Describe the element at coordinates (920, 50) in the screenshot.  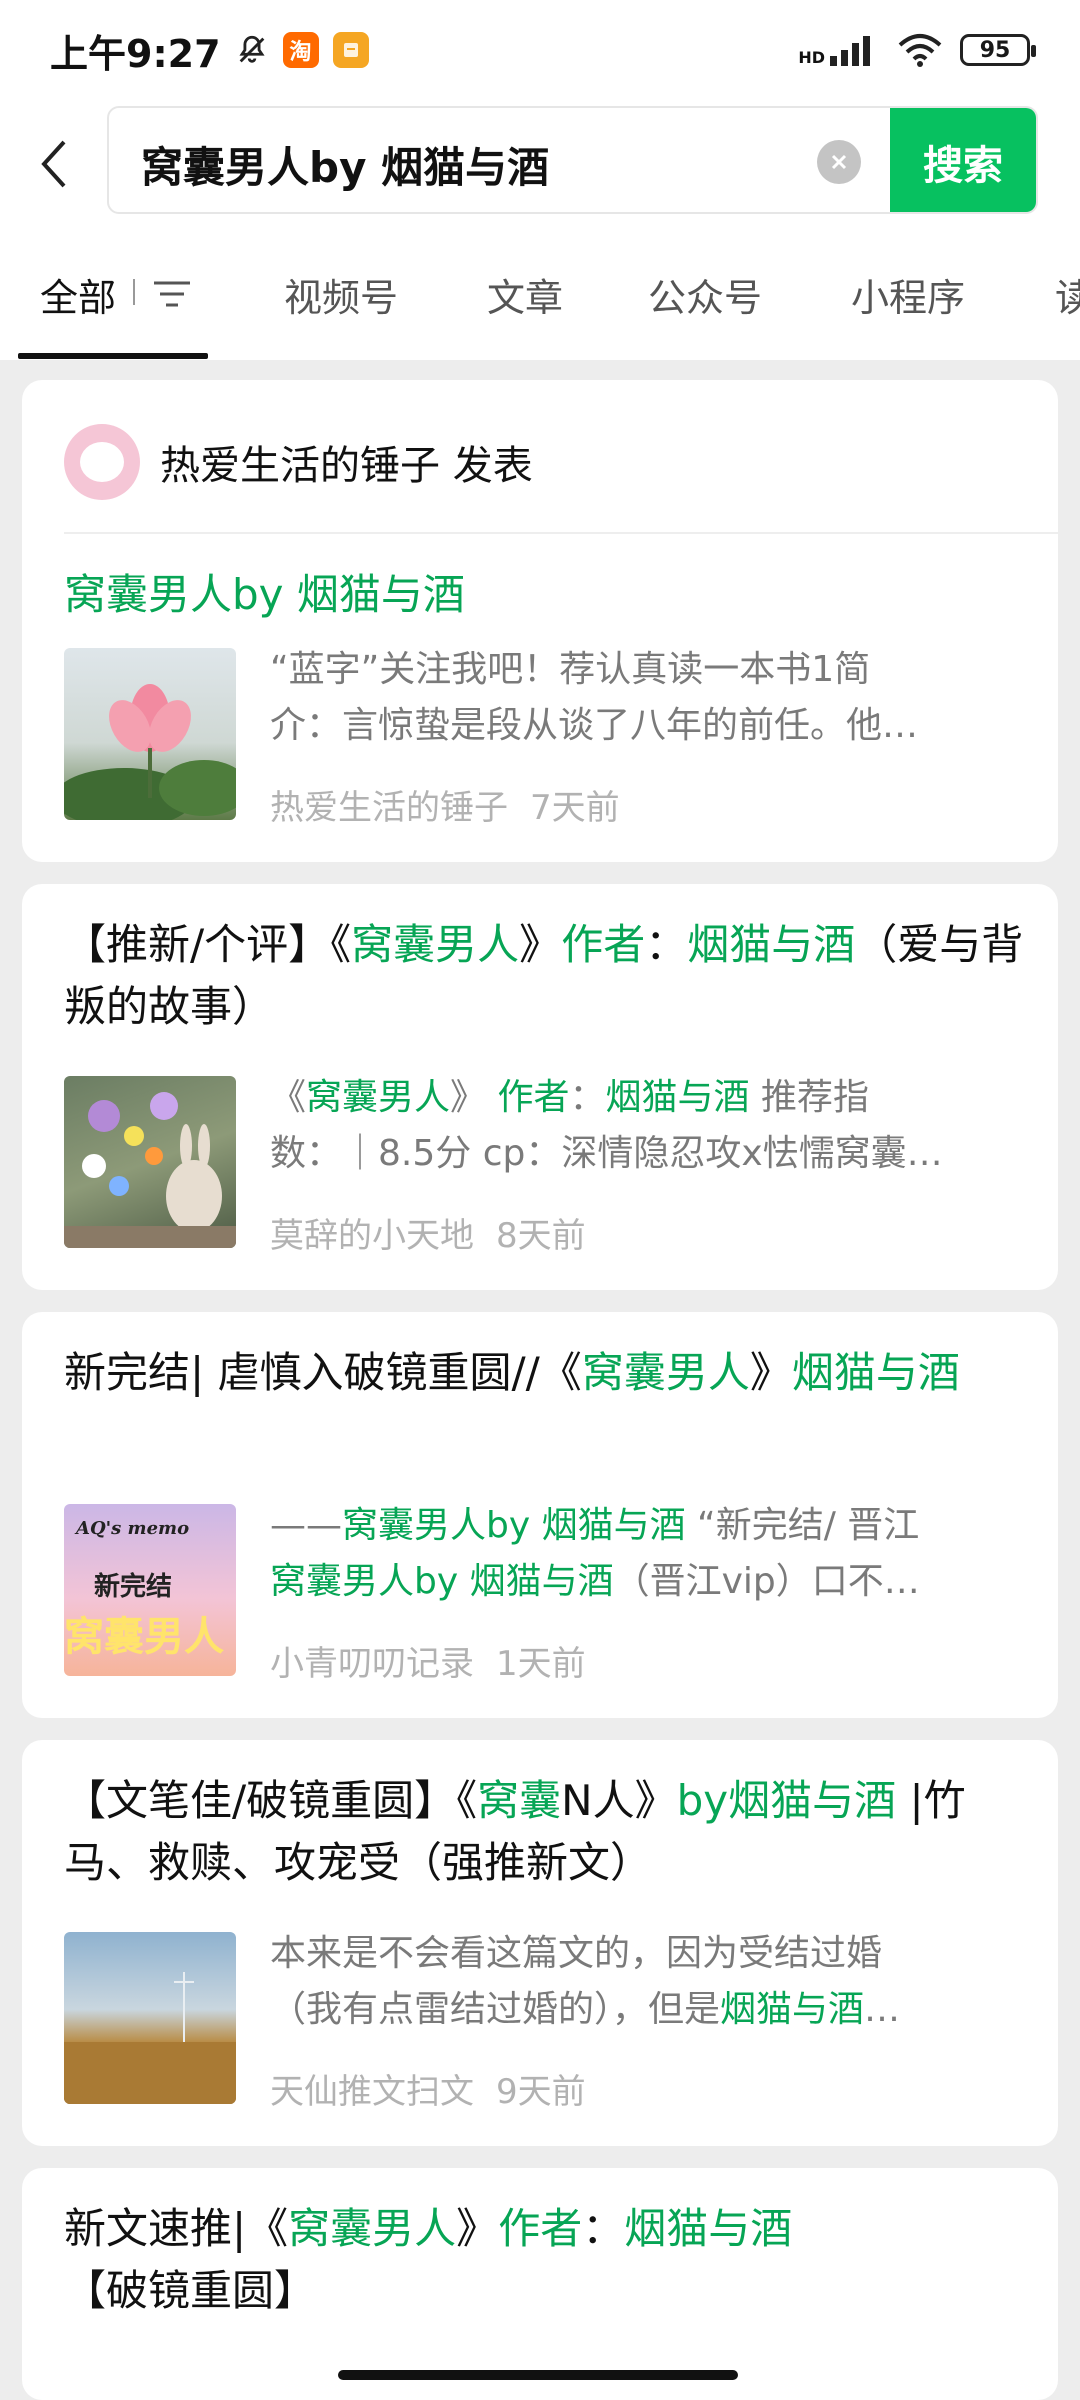
I see `wifi-icon` at that location.